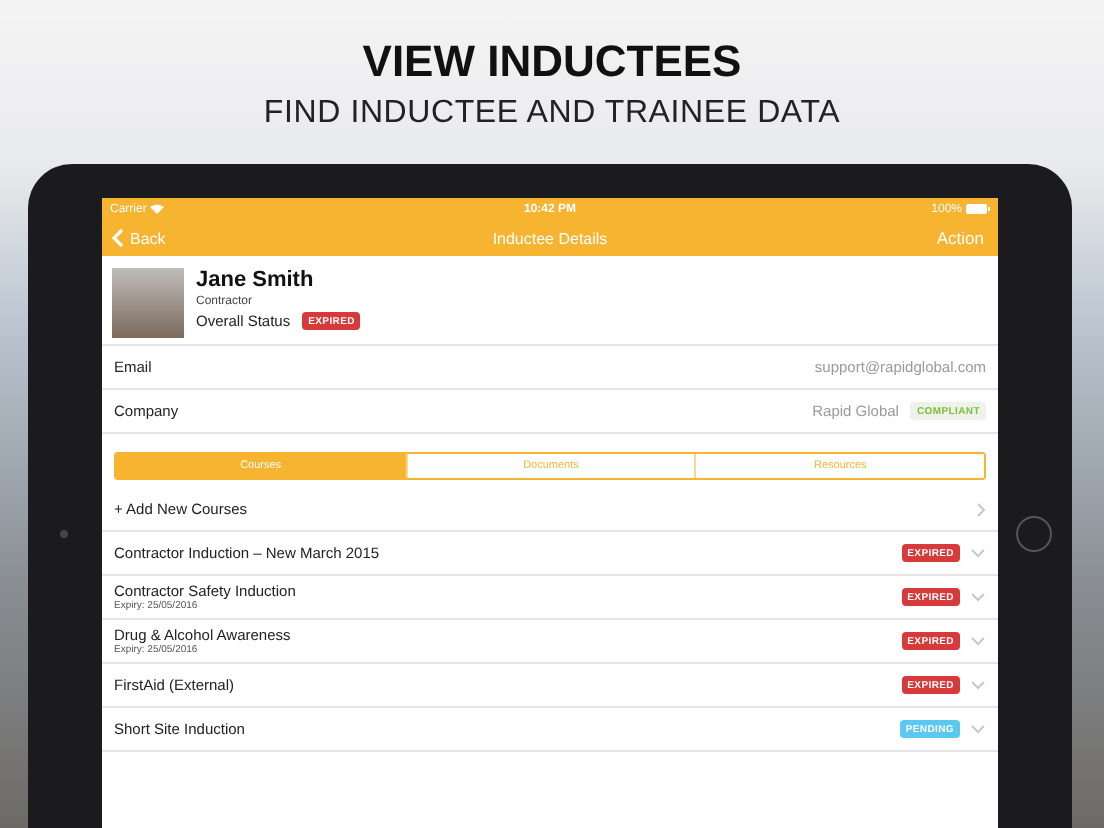 This screenshot has height=828, width=1104. Describe the element at coordinates (550, 238) in the screenshot. I see `screen-title: Inductee Details` at that location.